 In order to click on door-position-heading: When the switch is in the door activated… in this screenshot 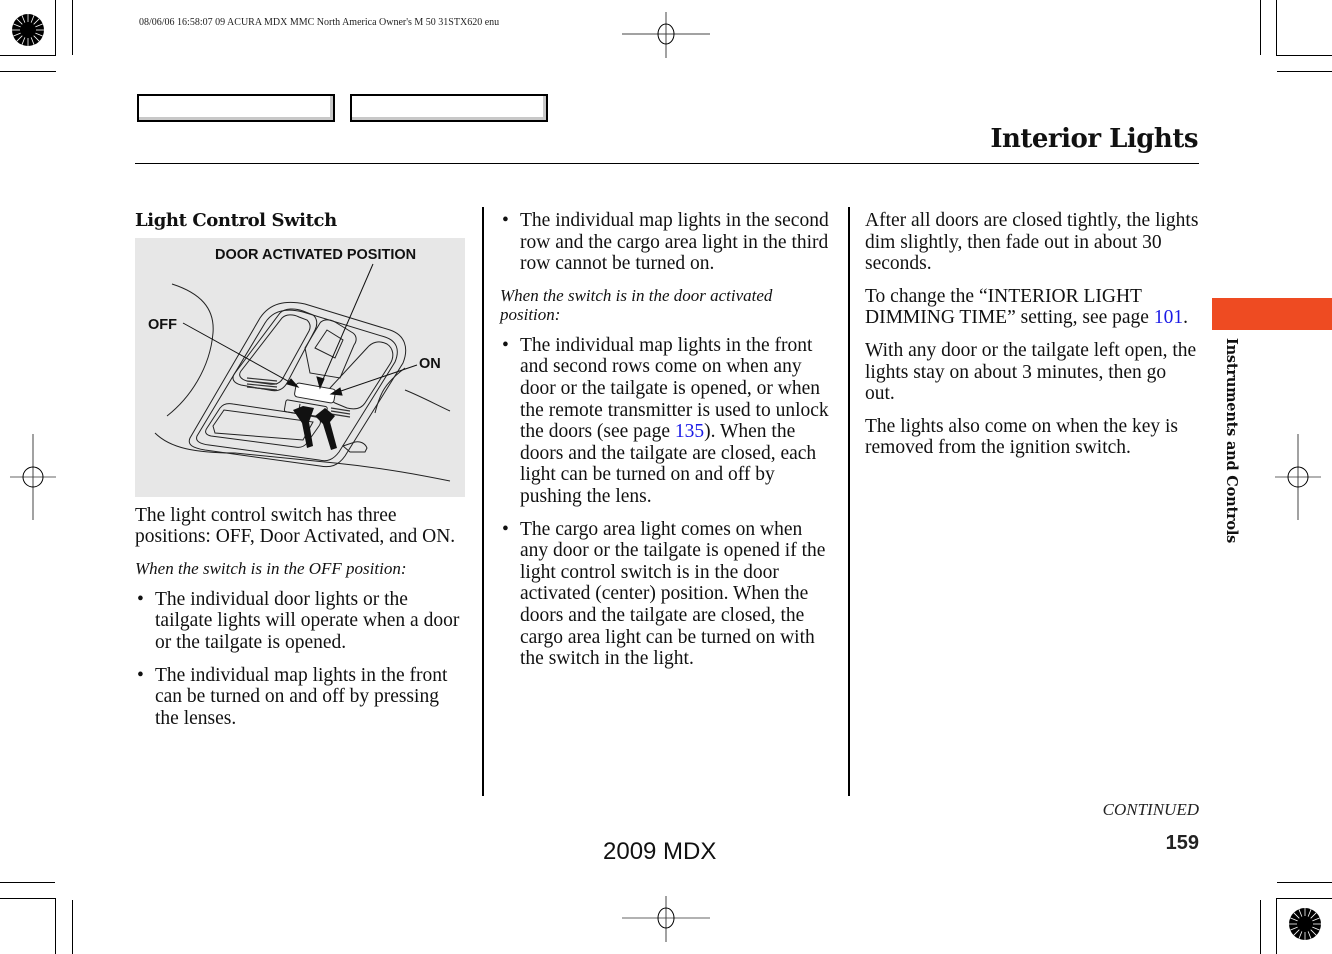, I will do `click(636, 304)`.